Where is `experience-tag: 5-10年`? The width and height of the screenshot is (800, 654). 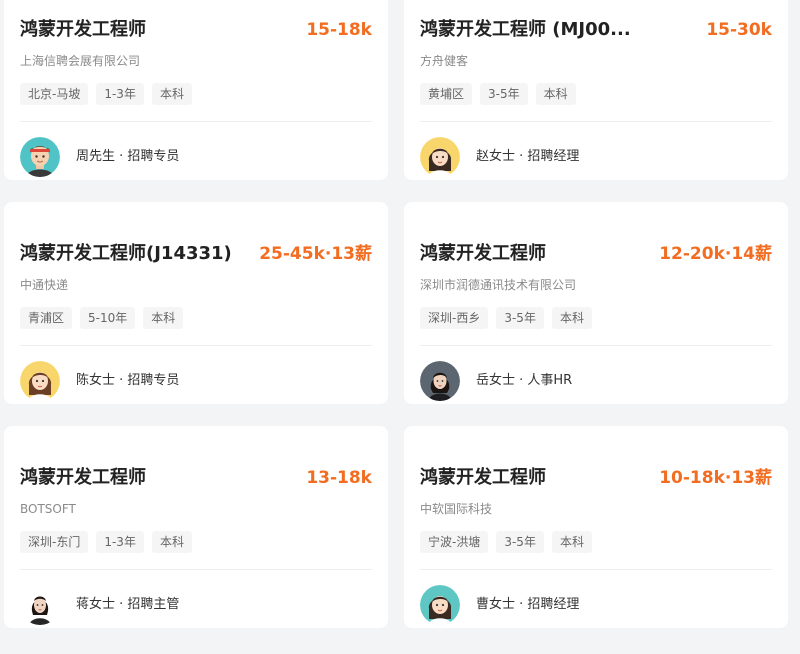 experience-tag: 5-10年 is located at coordinates (108, 318).